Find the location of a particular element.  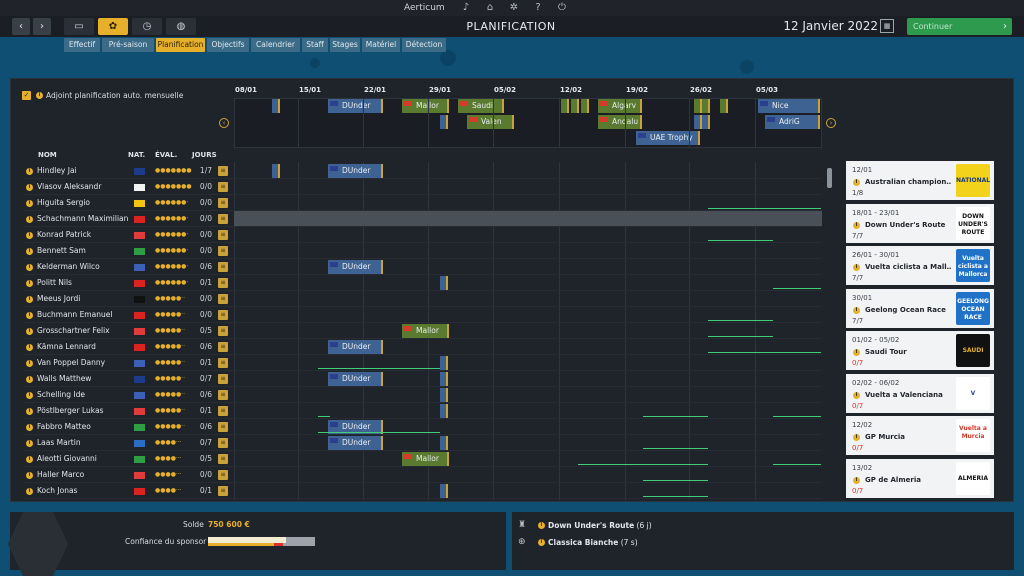

rider-row: i Politt Nils ●●●●●●· 0/1 ≡ is located at coordinates (128, 283).